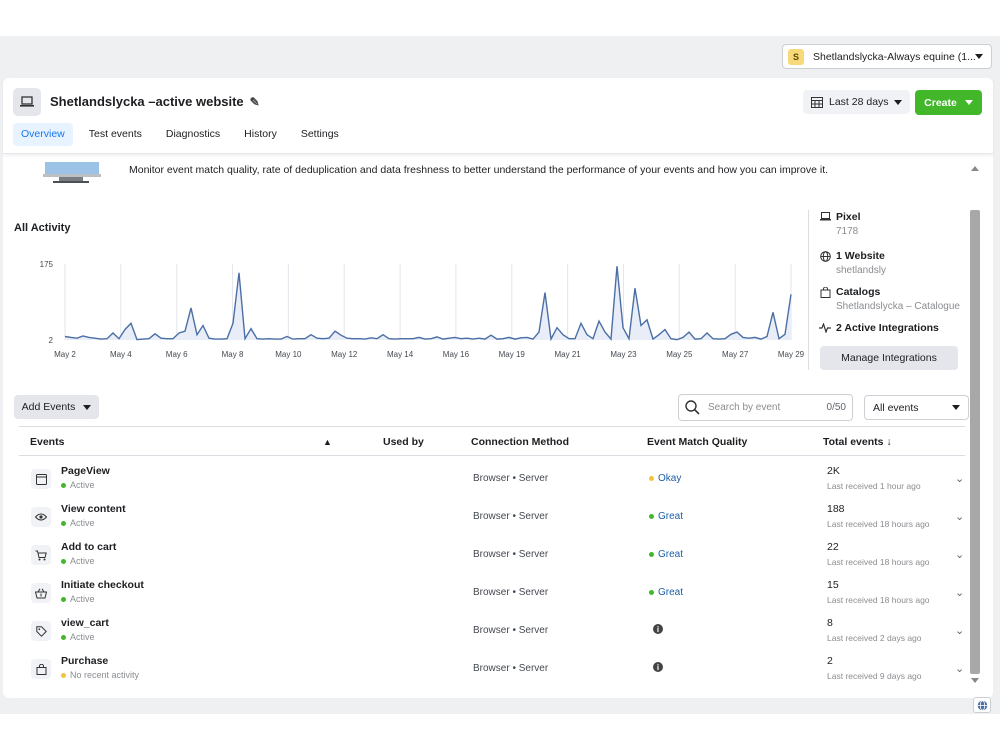 Image resolution: width=1000 pixels, height=750 pixels. I want to click on catalogs-title: Catalogs, so click(858, 292).